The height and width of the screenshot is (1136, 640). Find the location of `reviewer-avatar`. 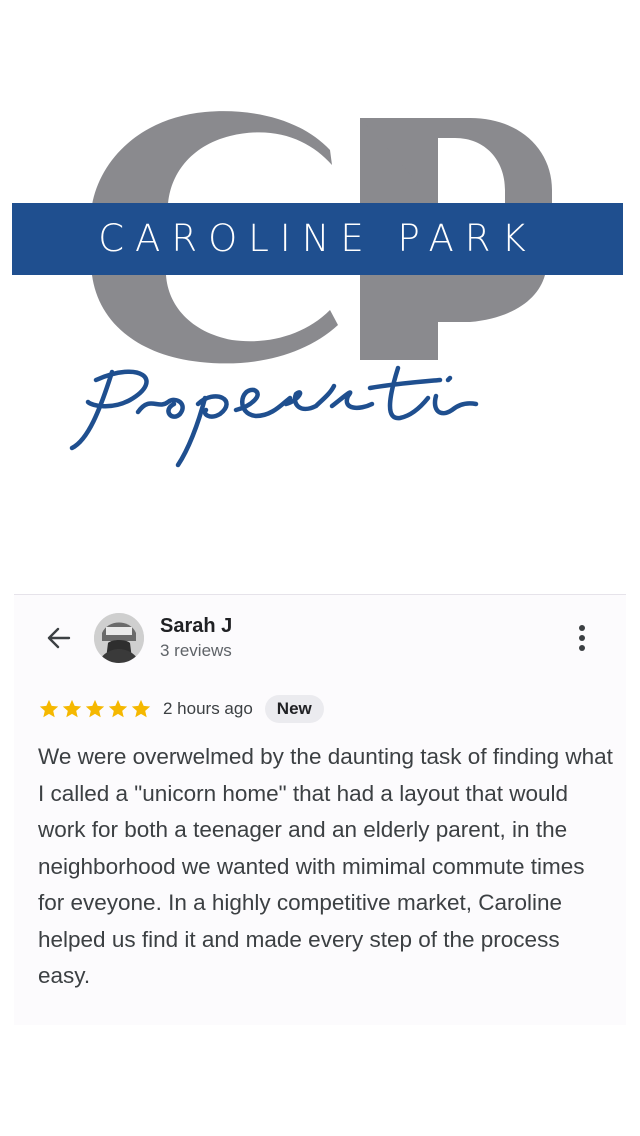

reviewer-avatar is located at coordinates (119, 638).